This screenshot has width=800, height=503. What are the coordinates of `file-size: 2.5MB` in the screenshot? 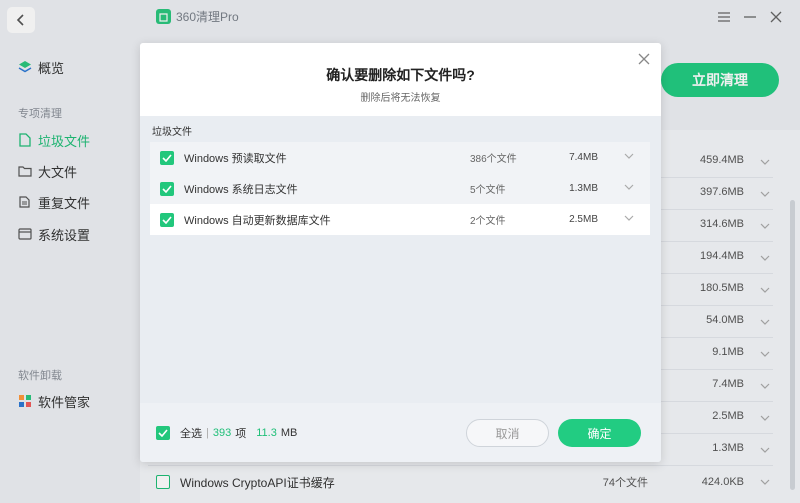 It's located at (583, 219).